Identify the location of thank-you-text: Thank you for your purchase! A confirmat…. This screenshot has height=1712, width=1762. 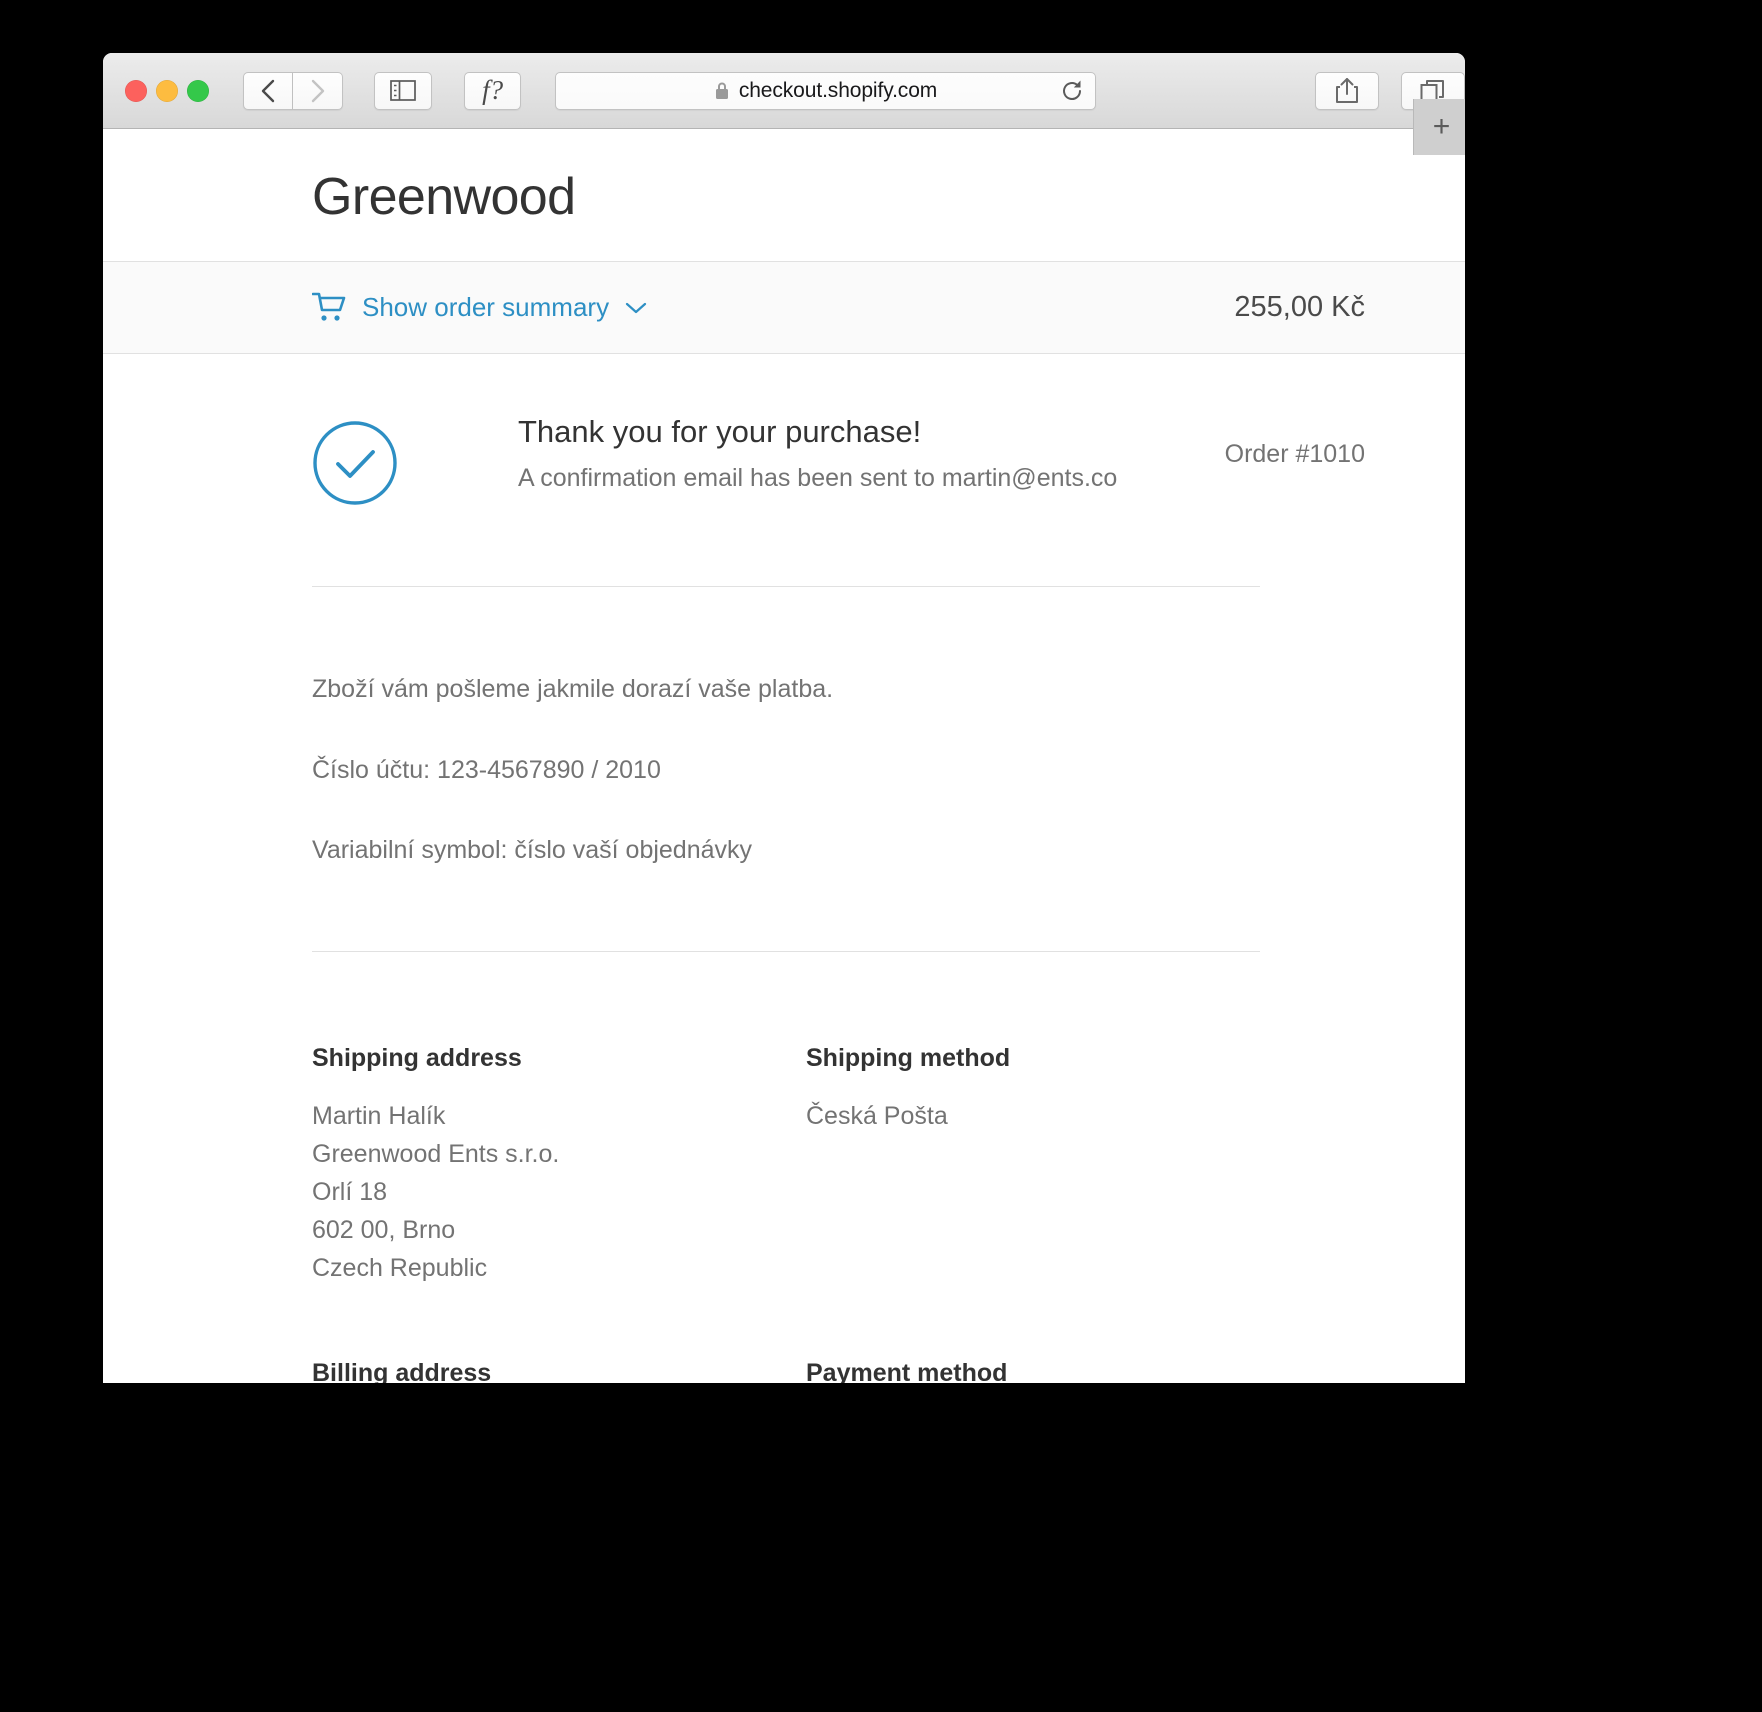
(871, 454).